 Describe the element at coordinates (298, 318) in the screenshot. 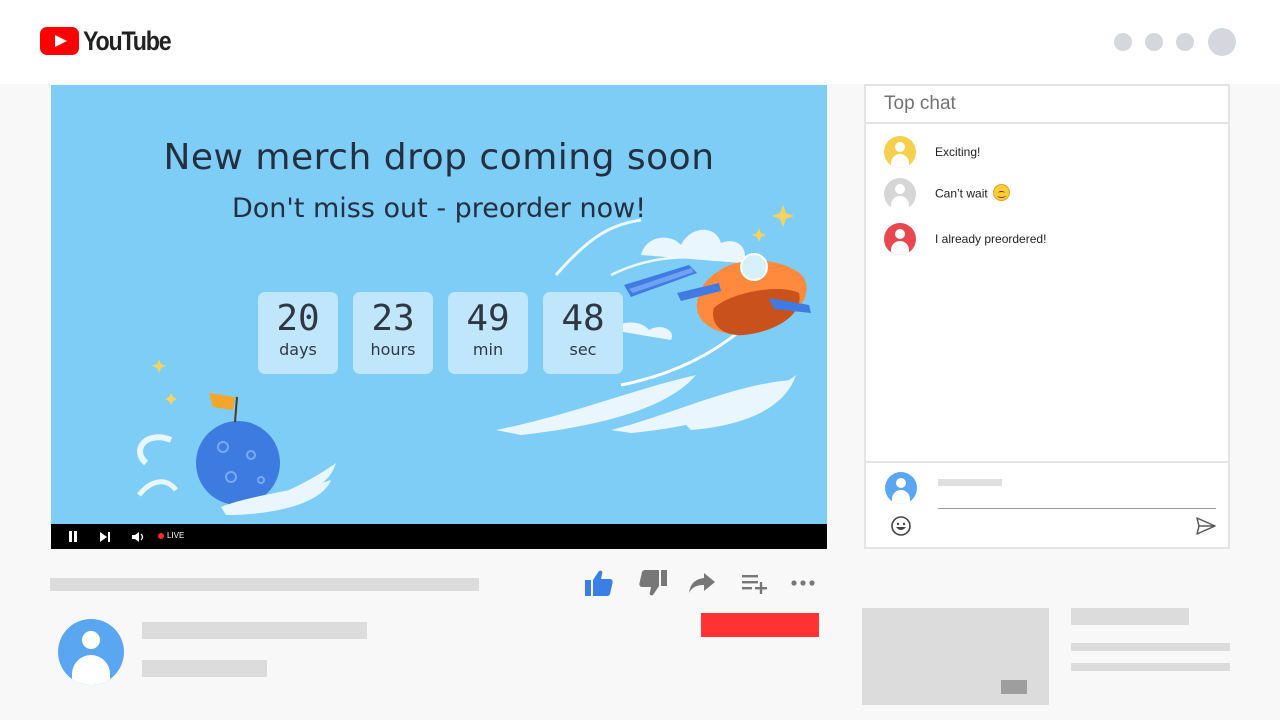

I see `countdown-value: 20` at that location.